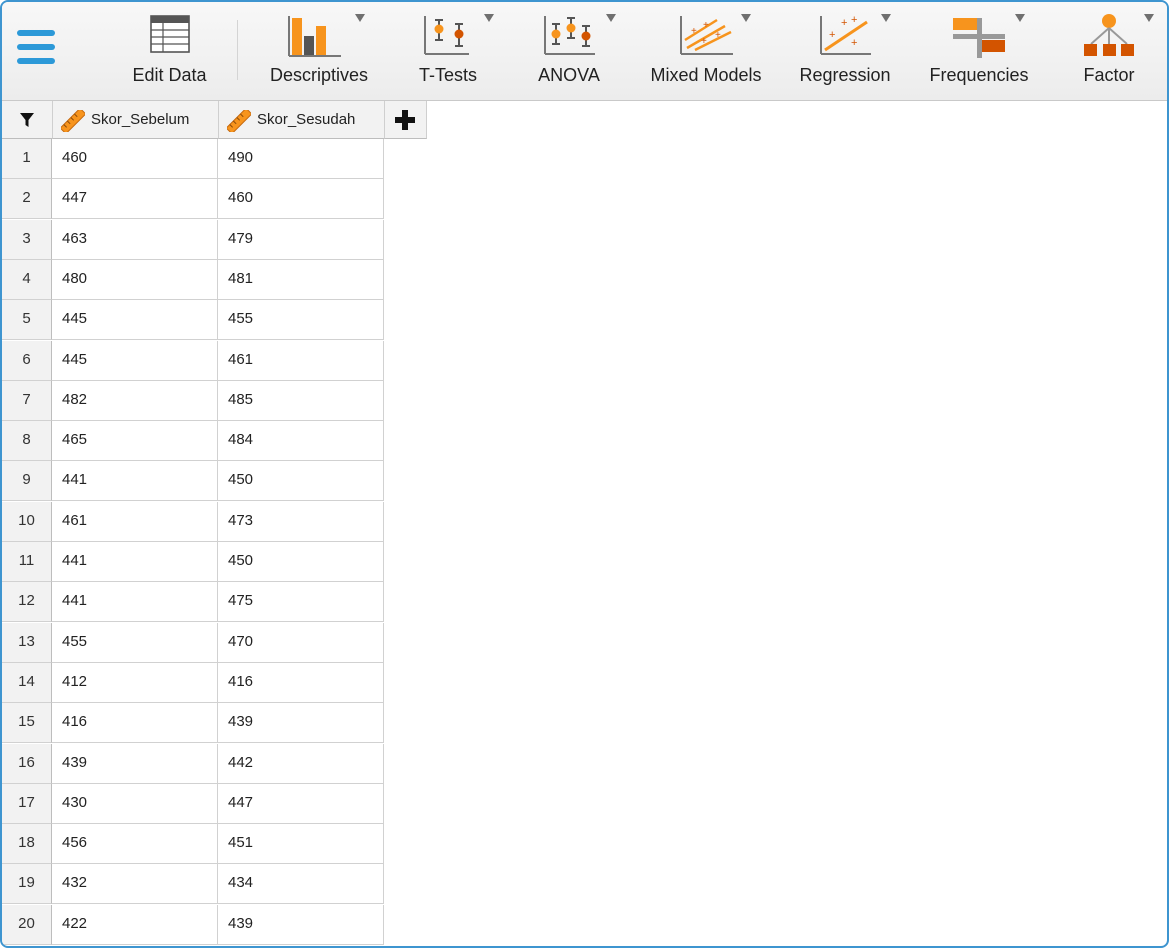 The height and width of the screenshot is (948, 1169). I want to click on row-number: 11, so click(27, 562).